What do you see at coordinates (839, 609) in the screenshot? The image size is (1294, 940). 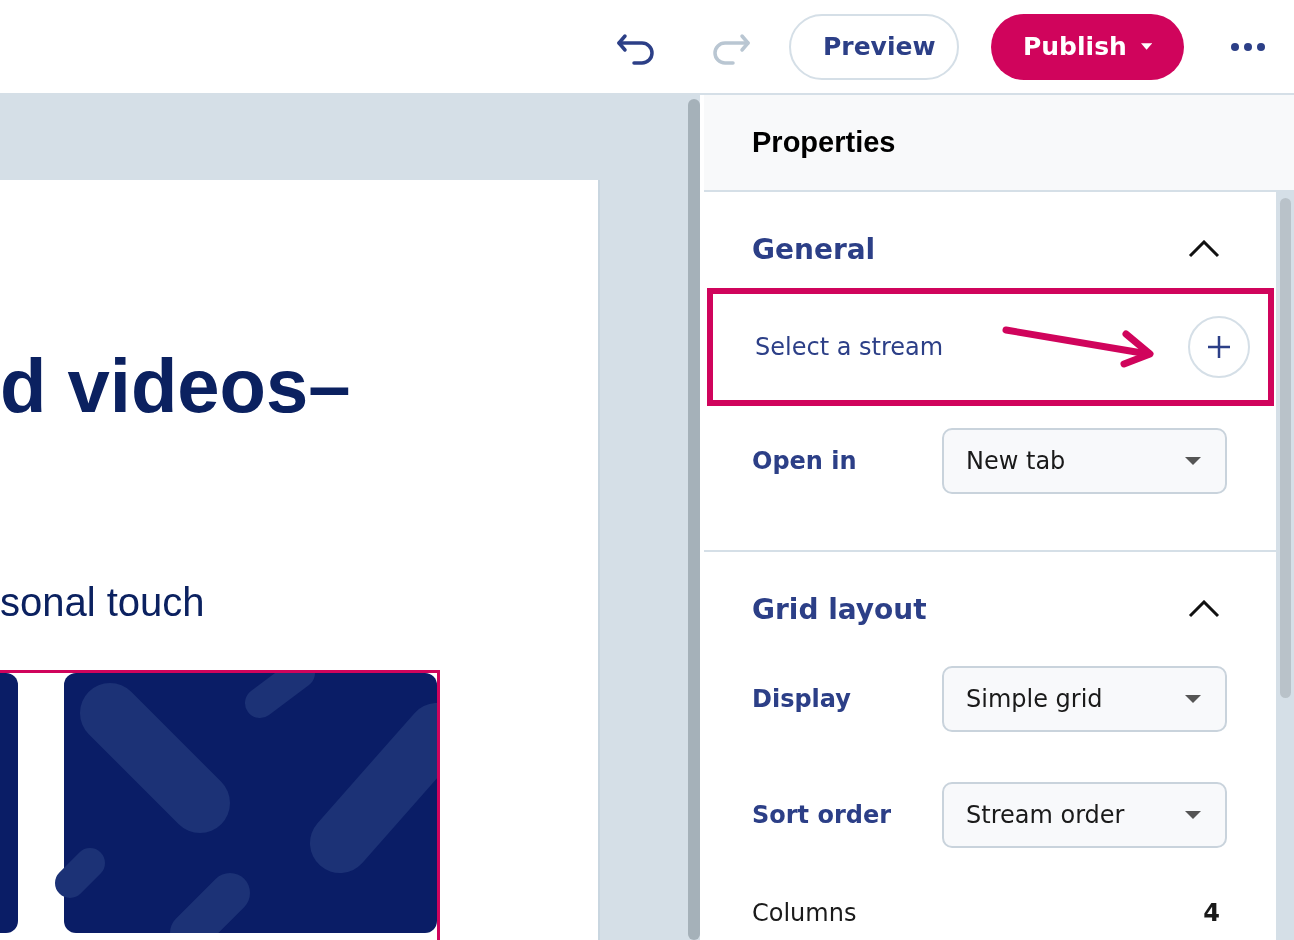 I see `section-title: Grid layout` at bounding box center [839, 609].